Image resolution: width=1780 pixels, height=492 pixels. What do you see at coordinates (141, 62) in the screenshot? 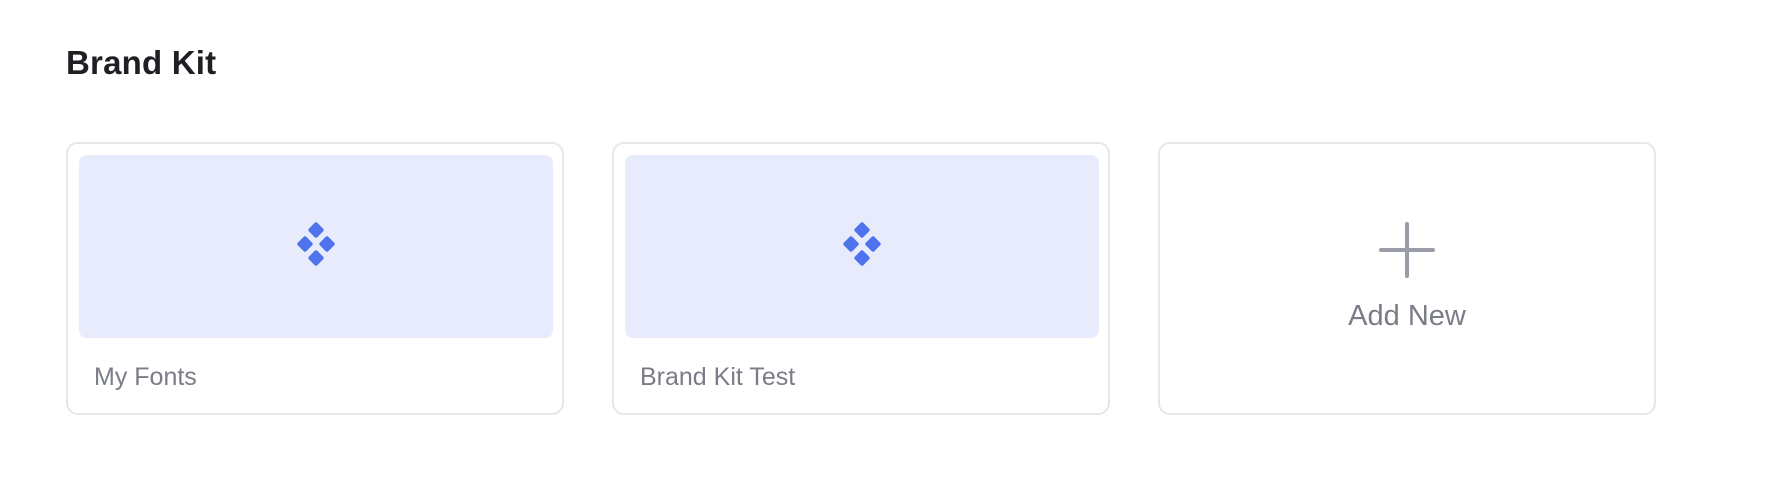
I see `section-title: Brand Kit` at bounding box center [141, 62].